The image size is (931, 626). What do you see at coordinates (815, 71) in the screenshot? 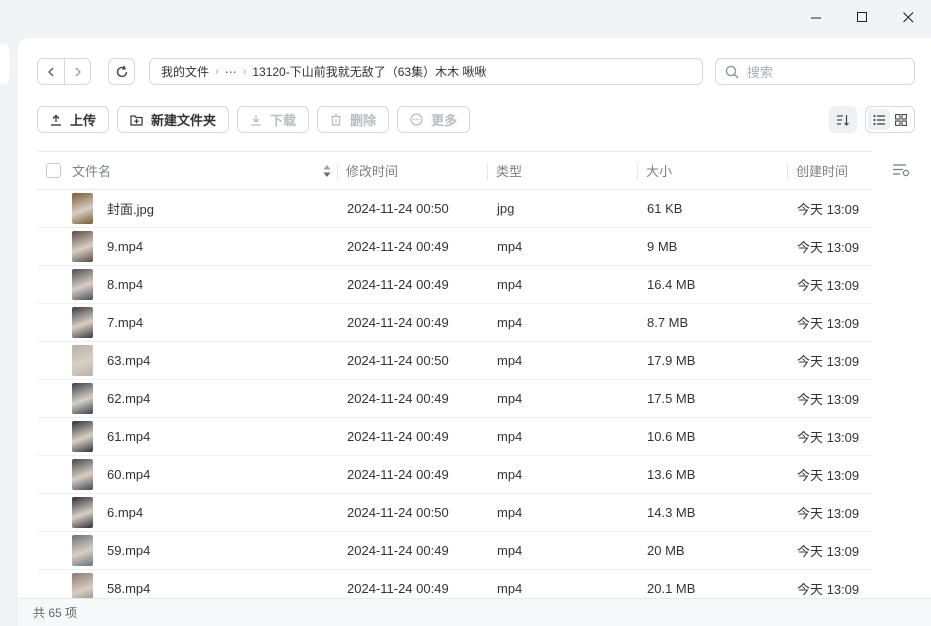
I see `search-input: 搜索` at bounding box center [815, 71].